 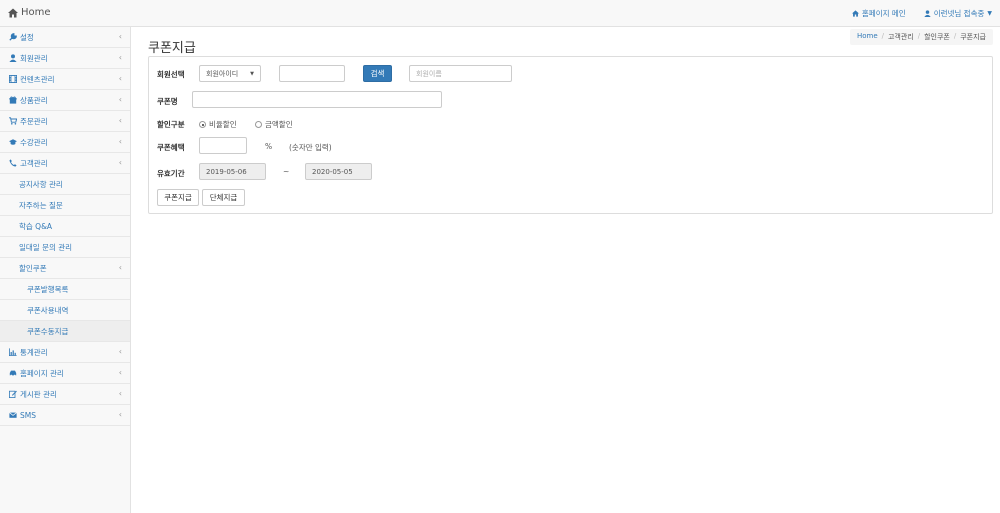 What do you see at coordinates (171, 173) in the screenshot?
I see `validity-label: 유효기간` at bounding box center [171, 173].